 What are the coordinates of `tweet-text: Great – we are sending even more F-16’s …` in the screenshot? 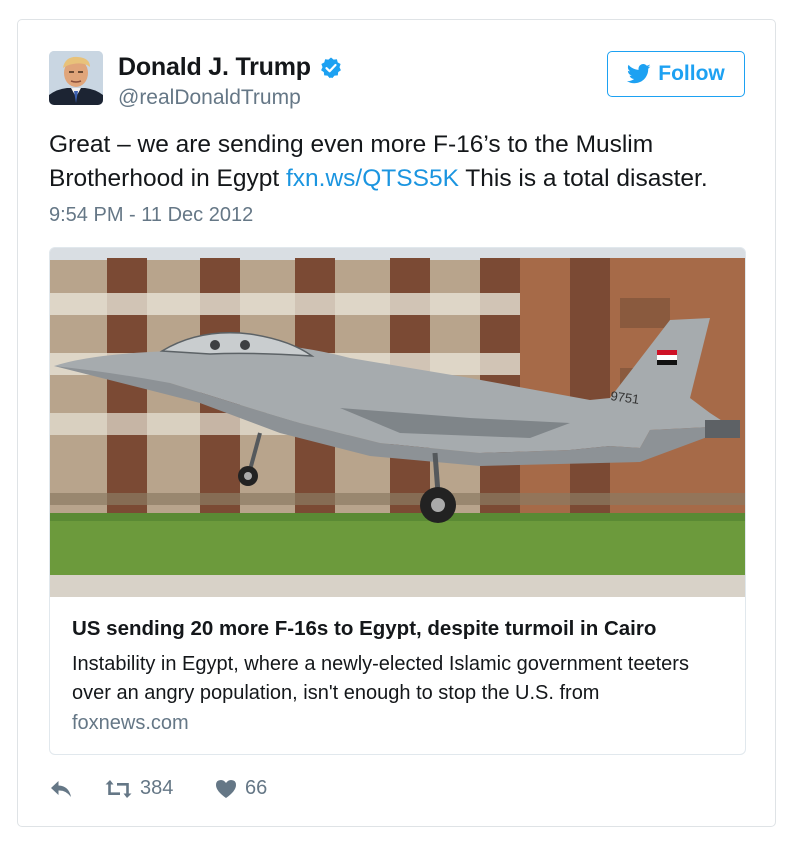 It's located at (394, 162).